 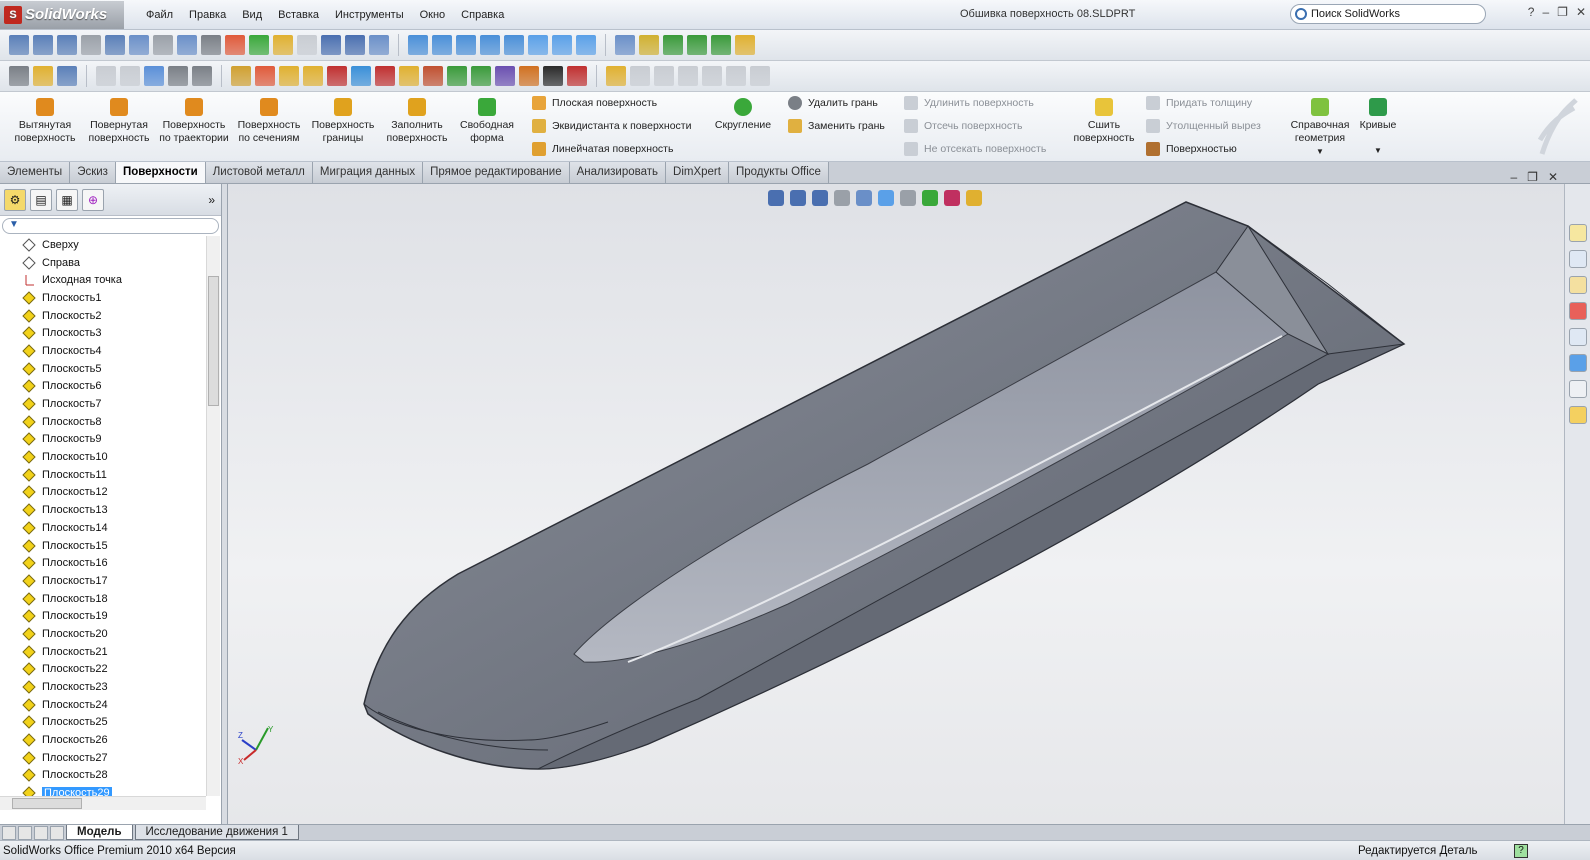 I want to click on tree-horizontal-scrollbar, so click(x=103, y=803).